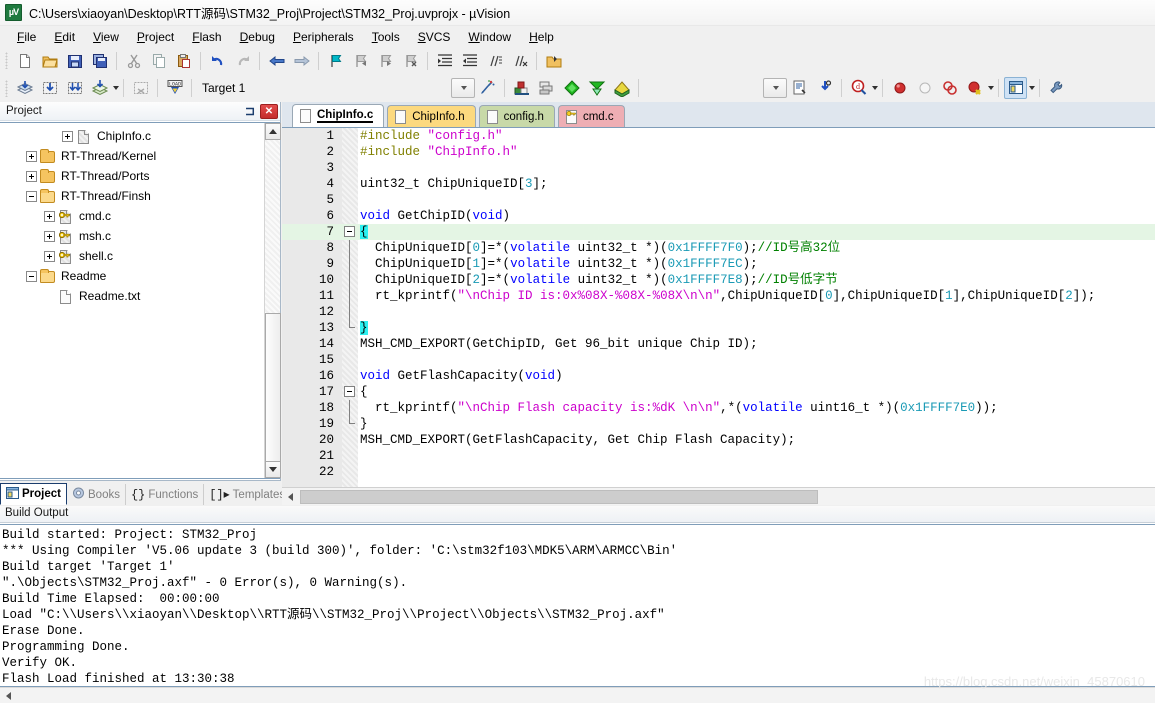 This screenshot has width=1155, height=703. What do you see at coordinates (273, 469) in the screenshot?
I see `scroll-down-icon` at bounding box center [273, 469].